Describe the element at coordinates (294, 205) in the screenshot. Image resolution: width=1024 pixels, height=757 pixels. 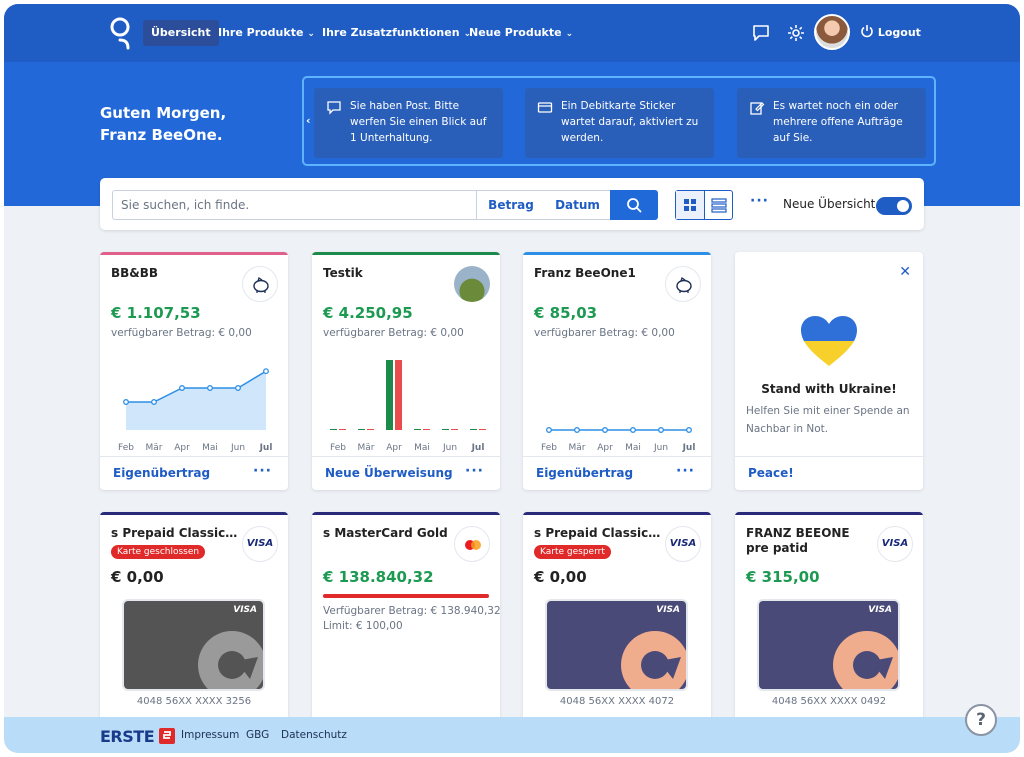
I see `search-input` at that location.